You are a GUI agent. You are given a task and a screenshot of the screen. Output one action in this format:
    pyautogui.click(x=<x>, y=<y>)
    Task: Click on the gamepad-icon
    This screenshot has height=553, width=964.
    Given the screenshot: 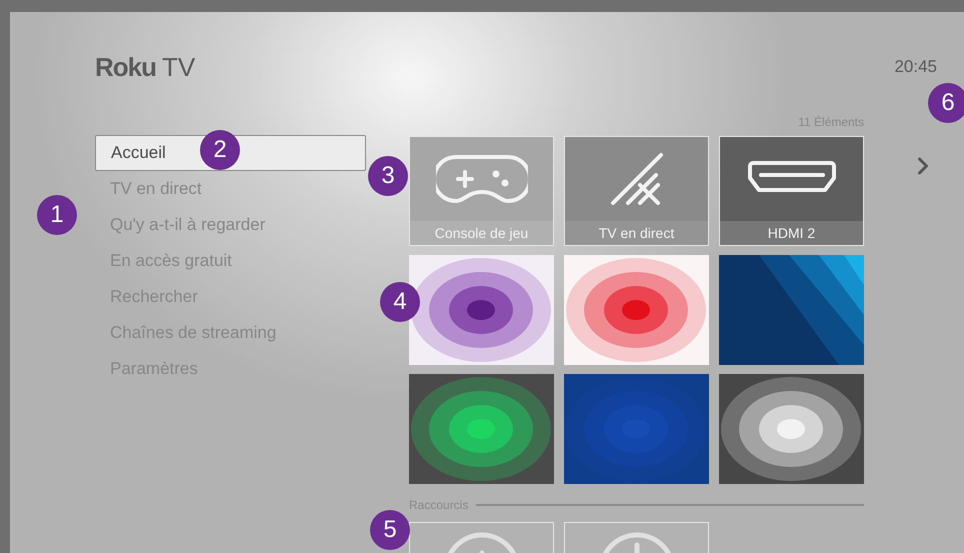 What is the action you would take?
    pyautogui.click(x=482, y=179)
    